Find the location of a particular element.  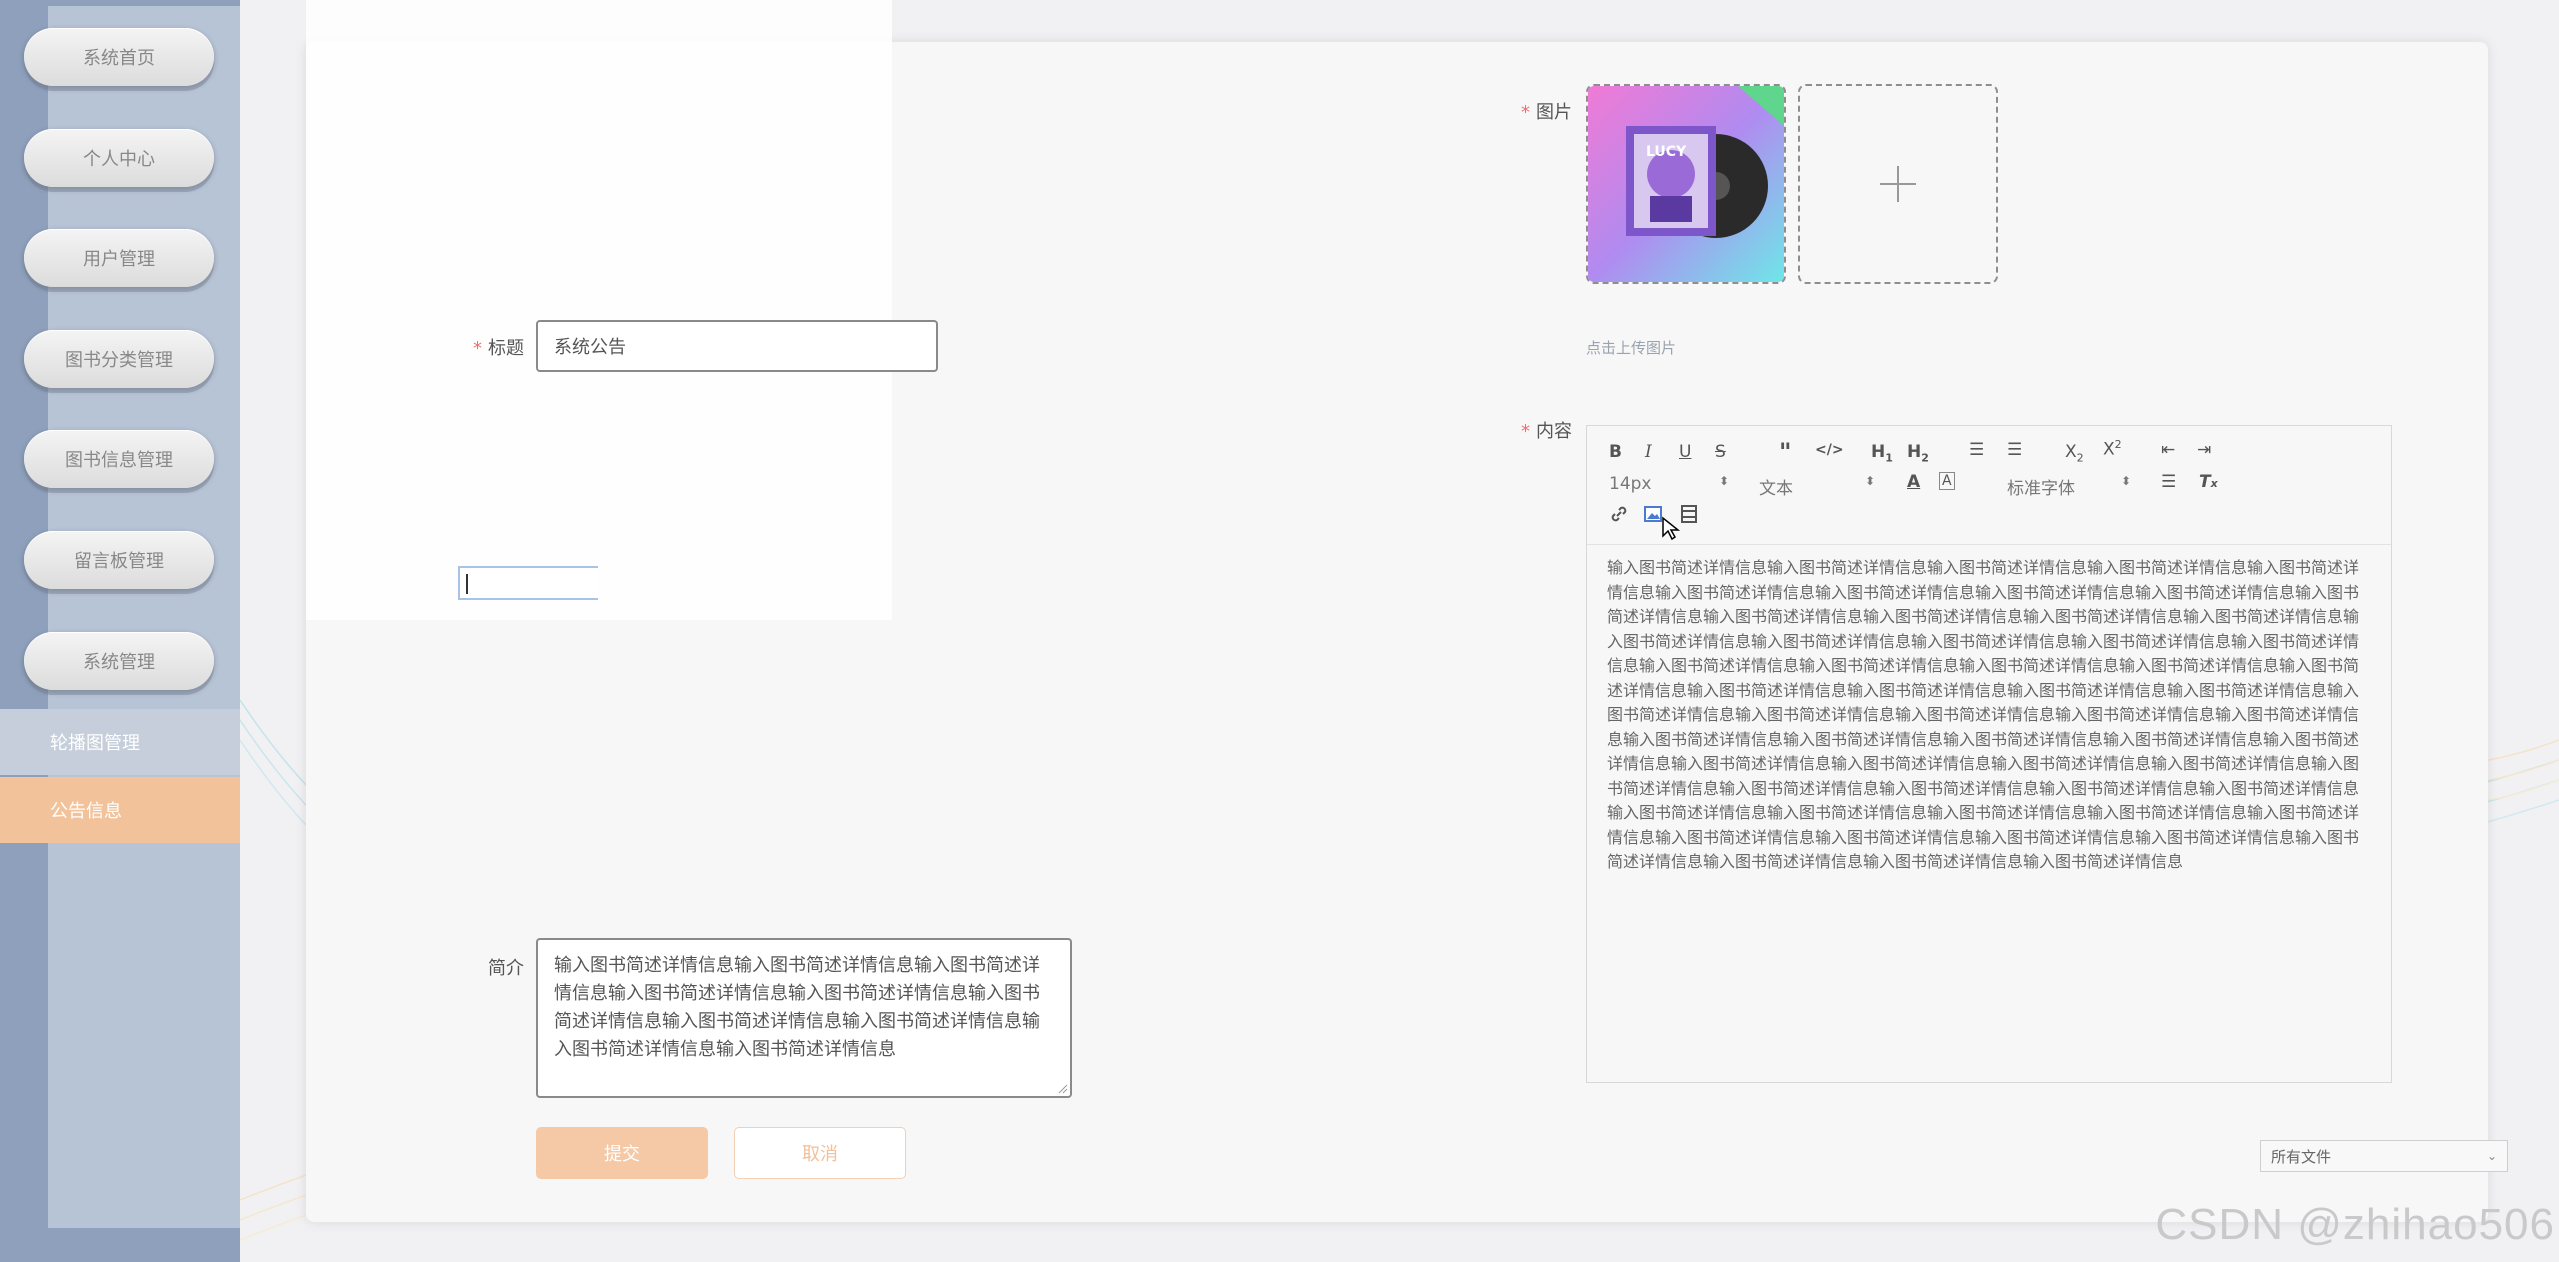

menu-item-profile: 个人中心 is located at coordinates (119, 158).